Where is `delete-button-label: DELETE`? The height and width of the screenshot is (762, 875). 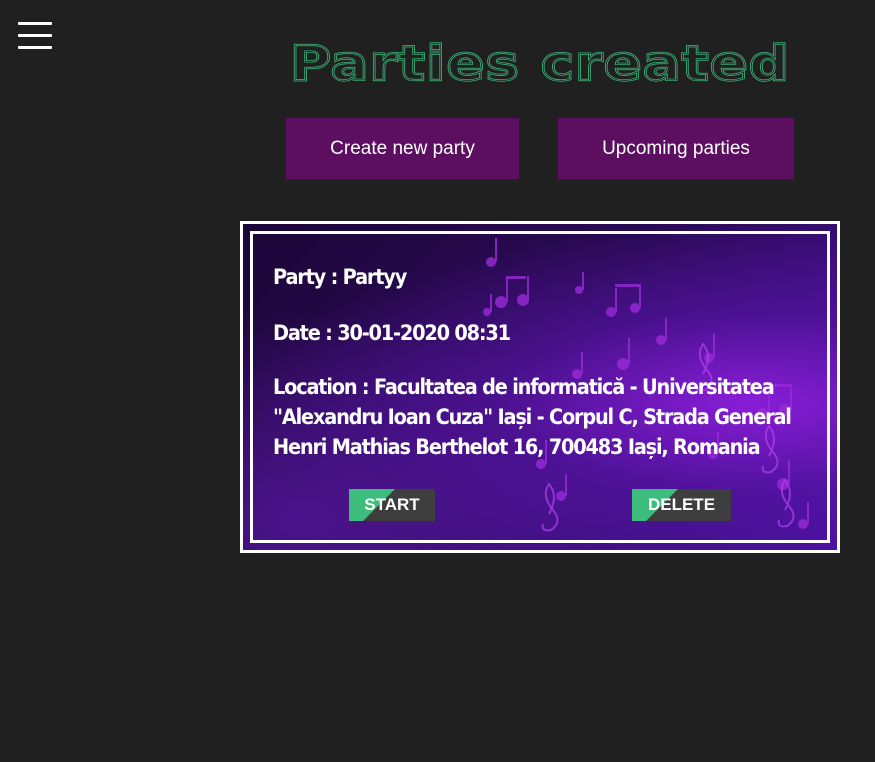 delete-button-label: DELETE is located at coordinates (681, 504).